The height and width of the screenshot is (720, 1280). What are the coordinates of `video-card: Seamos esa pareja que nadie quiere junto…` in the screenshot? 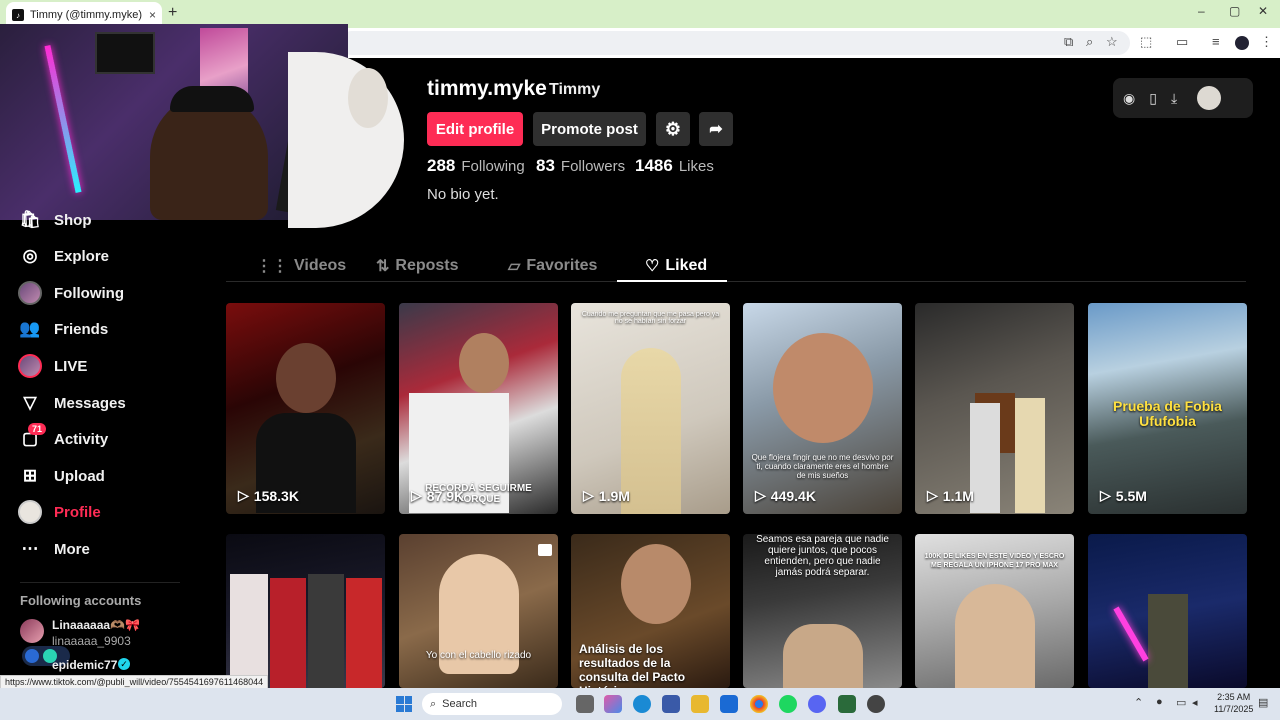 It's located at (822, 611).